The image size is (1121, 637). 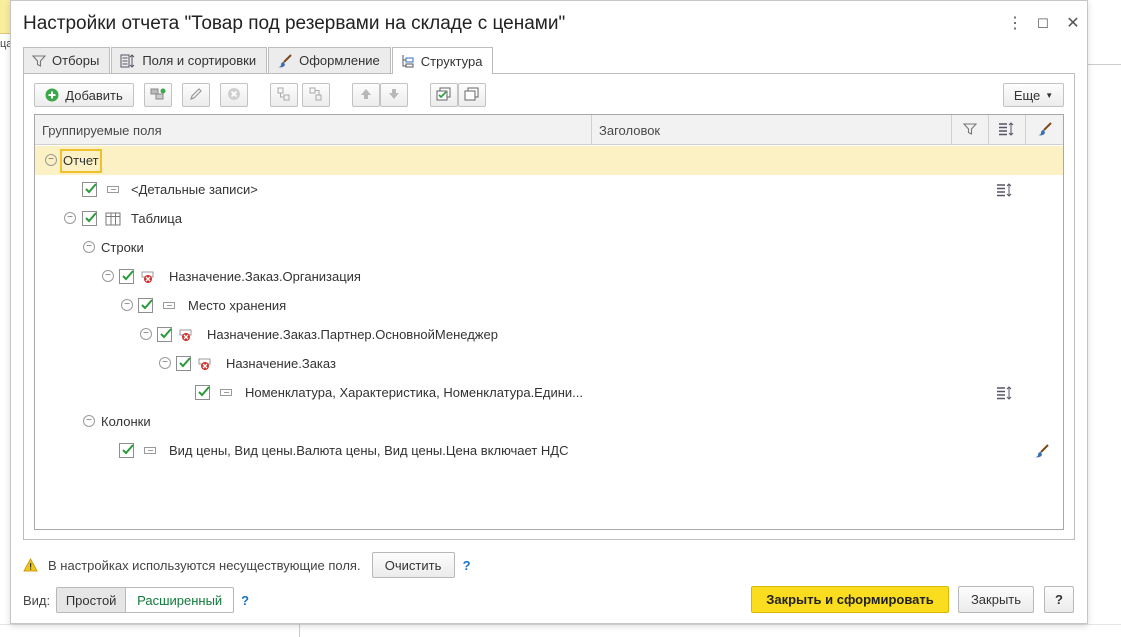 What do you see at coordinates (67, 60) in the screenshot?
I see `tab-filters: Отборы` at bounding box center [67, 60].